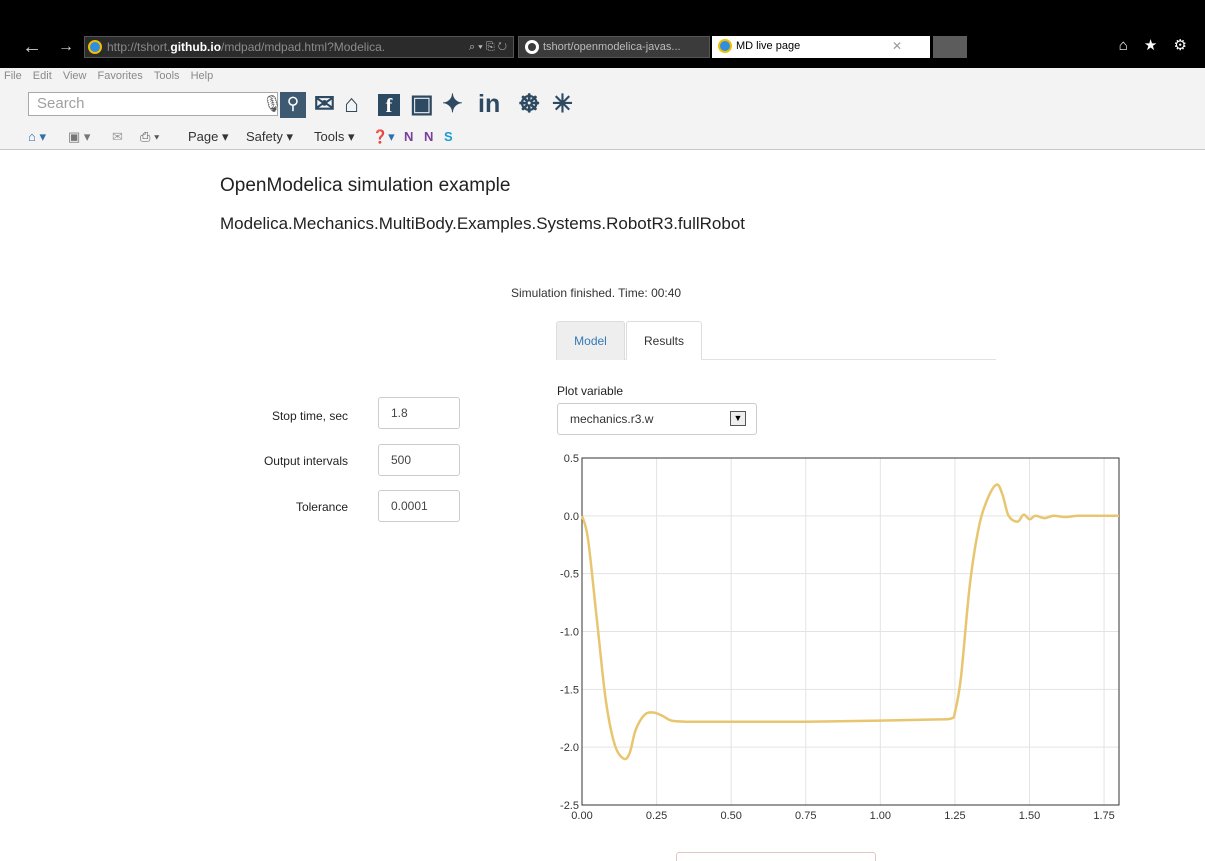 The image size is (1205, 861). Describe the element at coordinates (334, 137) in the screenshot. I see `tools-menu: Tools ▾` at that location.